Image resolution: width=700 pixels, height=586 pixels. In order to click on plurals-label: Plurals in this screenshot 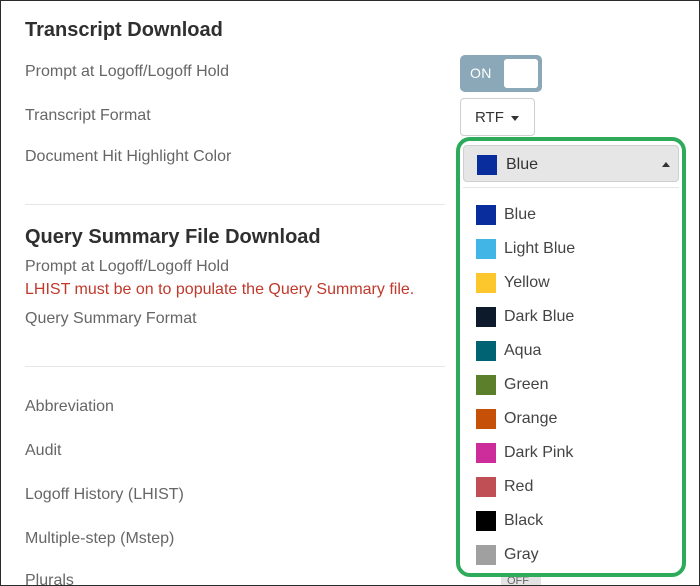, I will do `click(49, 579)`.